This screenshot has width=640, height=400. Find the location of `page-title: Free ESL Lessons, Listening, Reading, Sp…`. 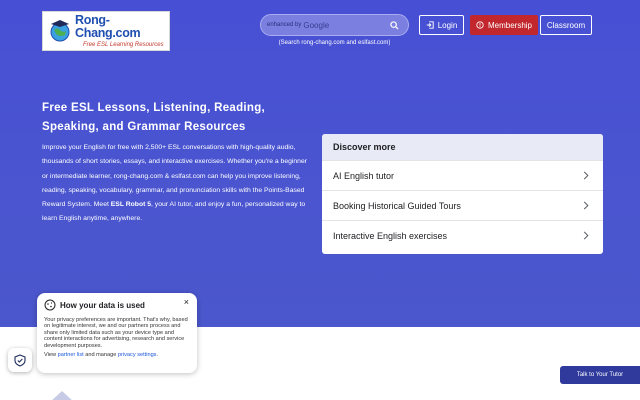

page-title: Free ESL Lessons, Listening, Reading, Sp… is located at coordinates (154, 117).